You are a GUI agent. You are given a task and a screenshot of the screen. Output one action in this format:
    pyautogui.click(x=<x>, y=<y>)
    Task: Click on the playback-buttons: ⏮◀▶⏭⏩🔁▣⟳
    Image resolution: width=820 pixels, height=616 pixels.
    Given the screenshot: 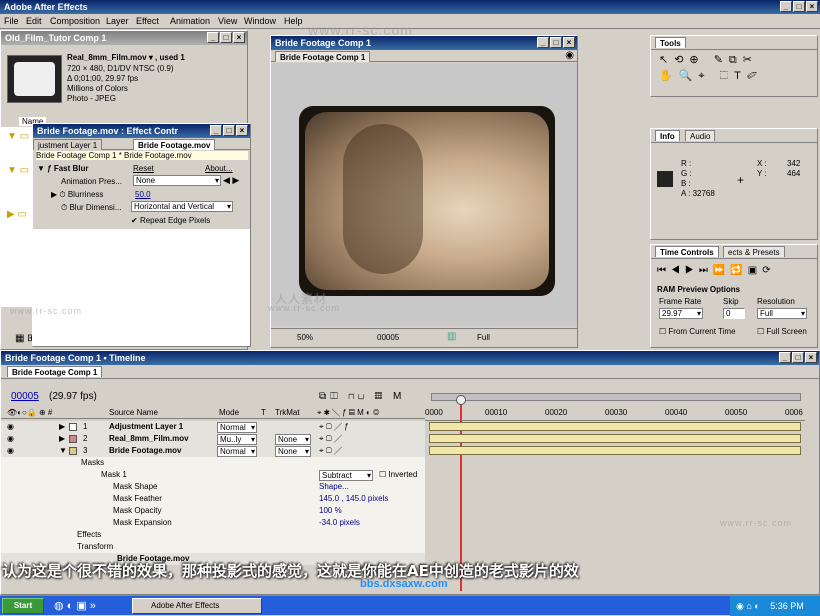 What is the action you would take?
    pyautogui.click(x=716, y=270)
    